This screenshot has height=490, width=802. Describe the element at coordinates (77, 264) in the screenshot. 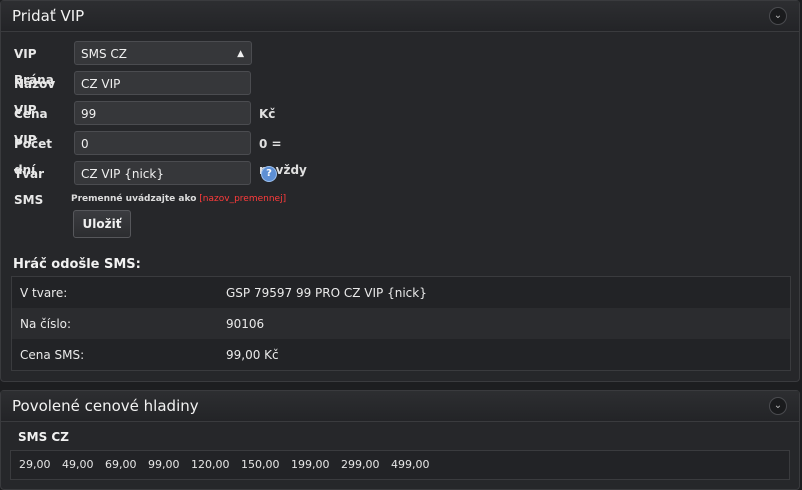

I see `sms-section-title: Hráč odošle SMS:` at that location.